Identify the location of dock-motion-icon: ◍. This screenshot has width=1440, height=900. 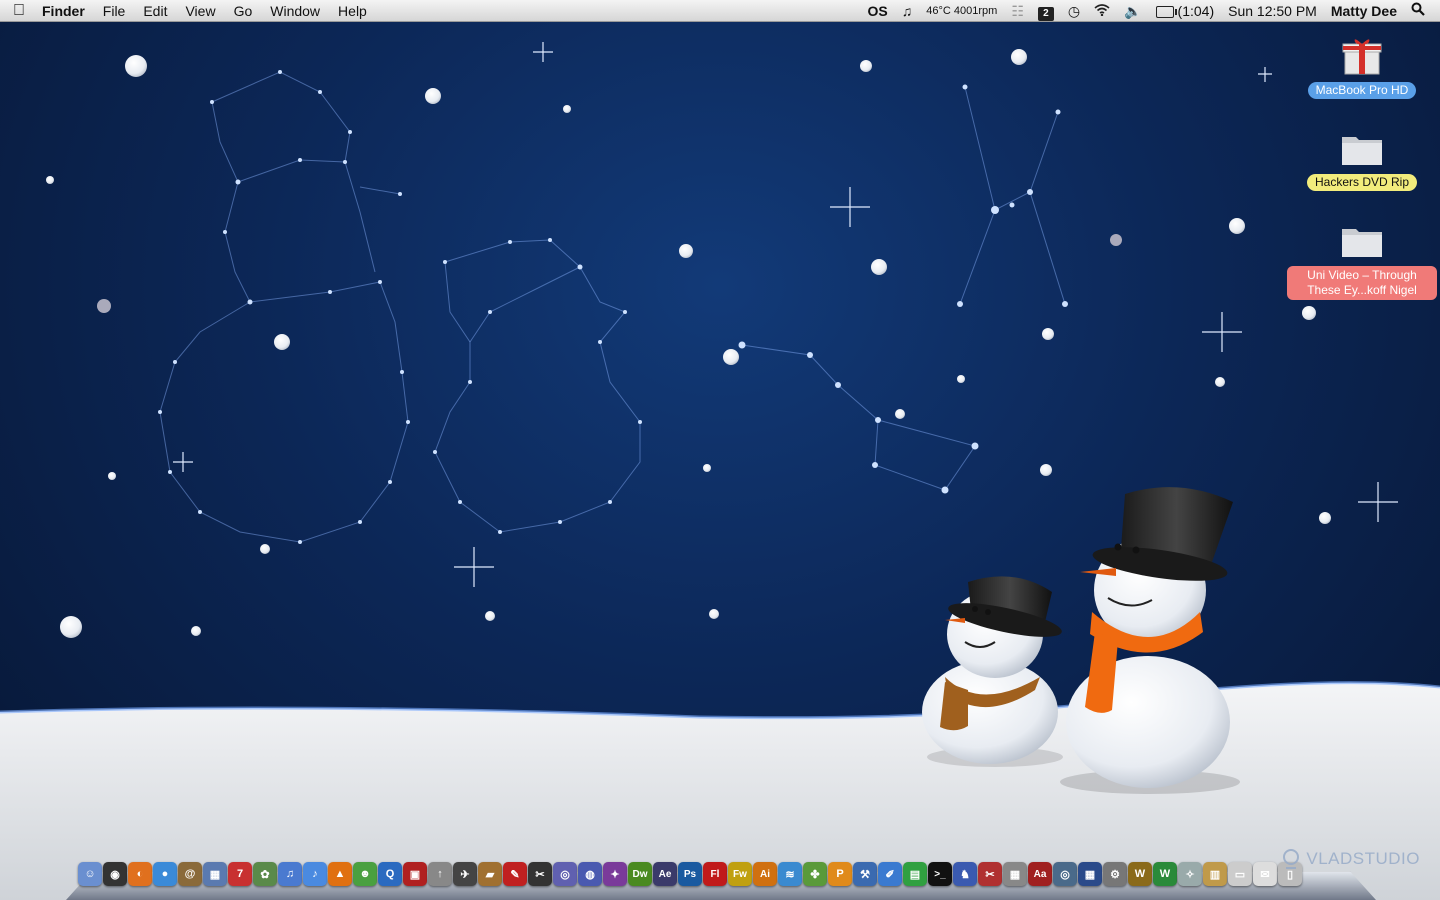
(590, 874).